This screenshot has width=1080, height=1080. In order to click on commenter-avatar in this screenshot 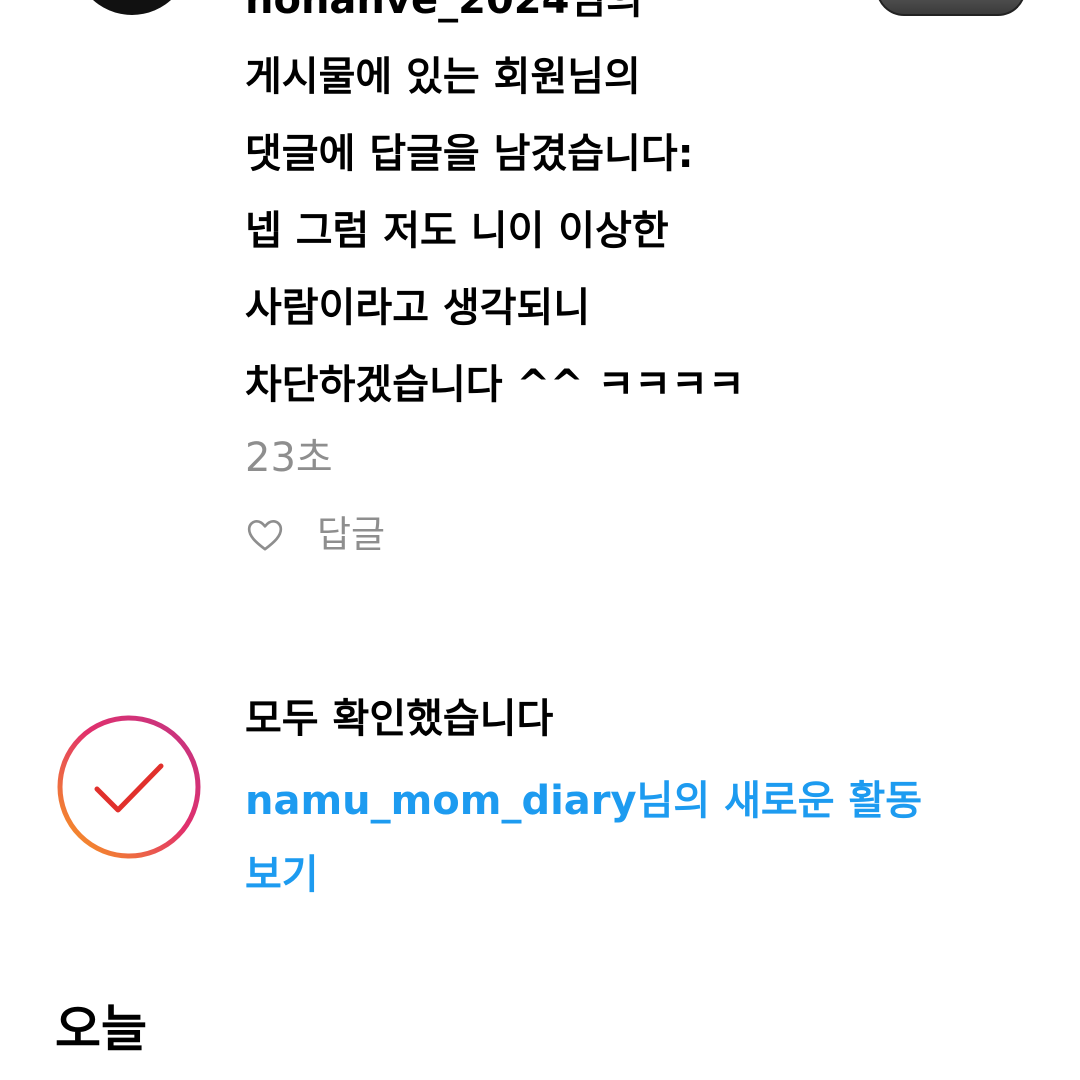, I will do `click(132, 7)`.